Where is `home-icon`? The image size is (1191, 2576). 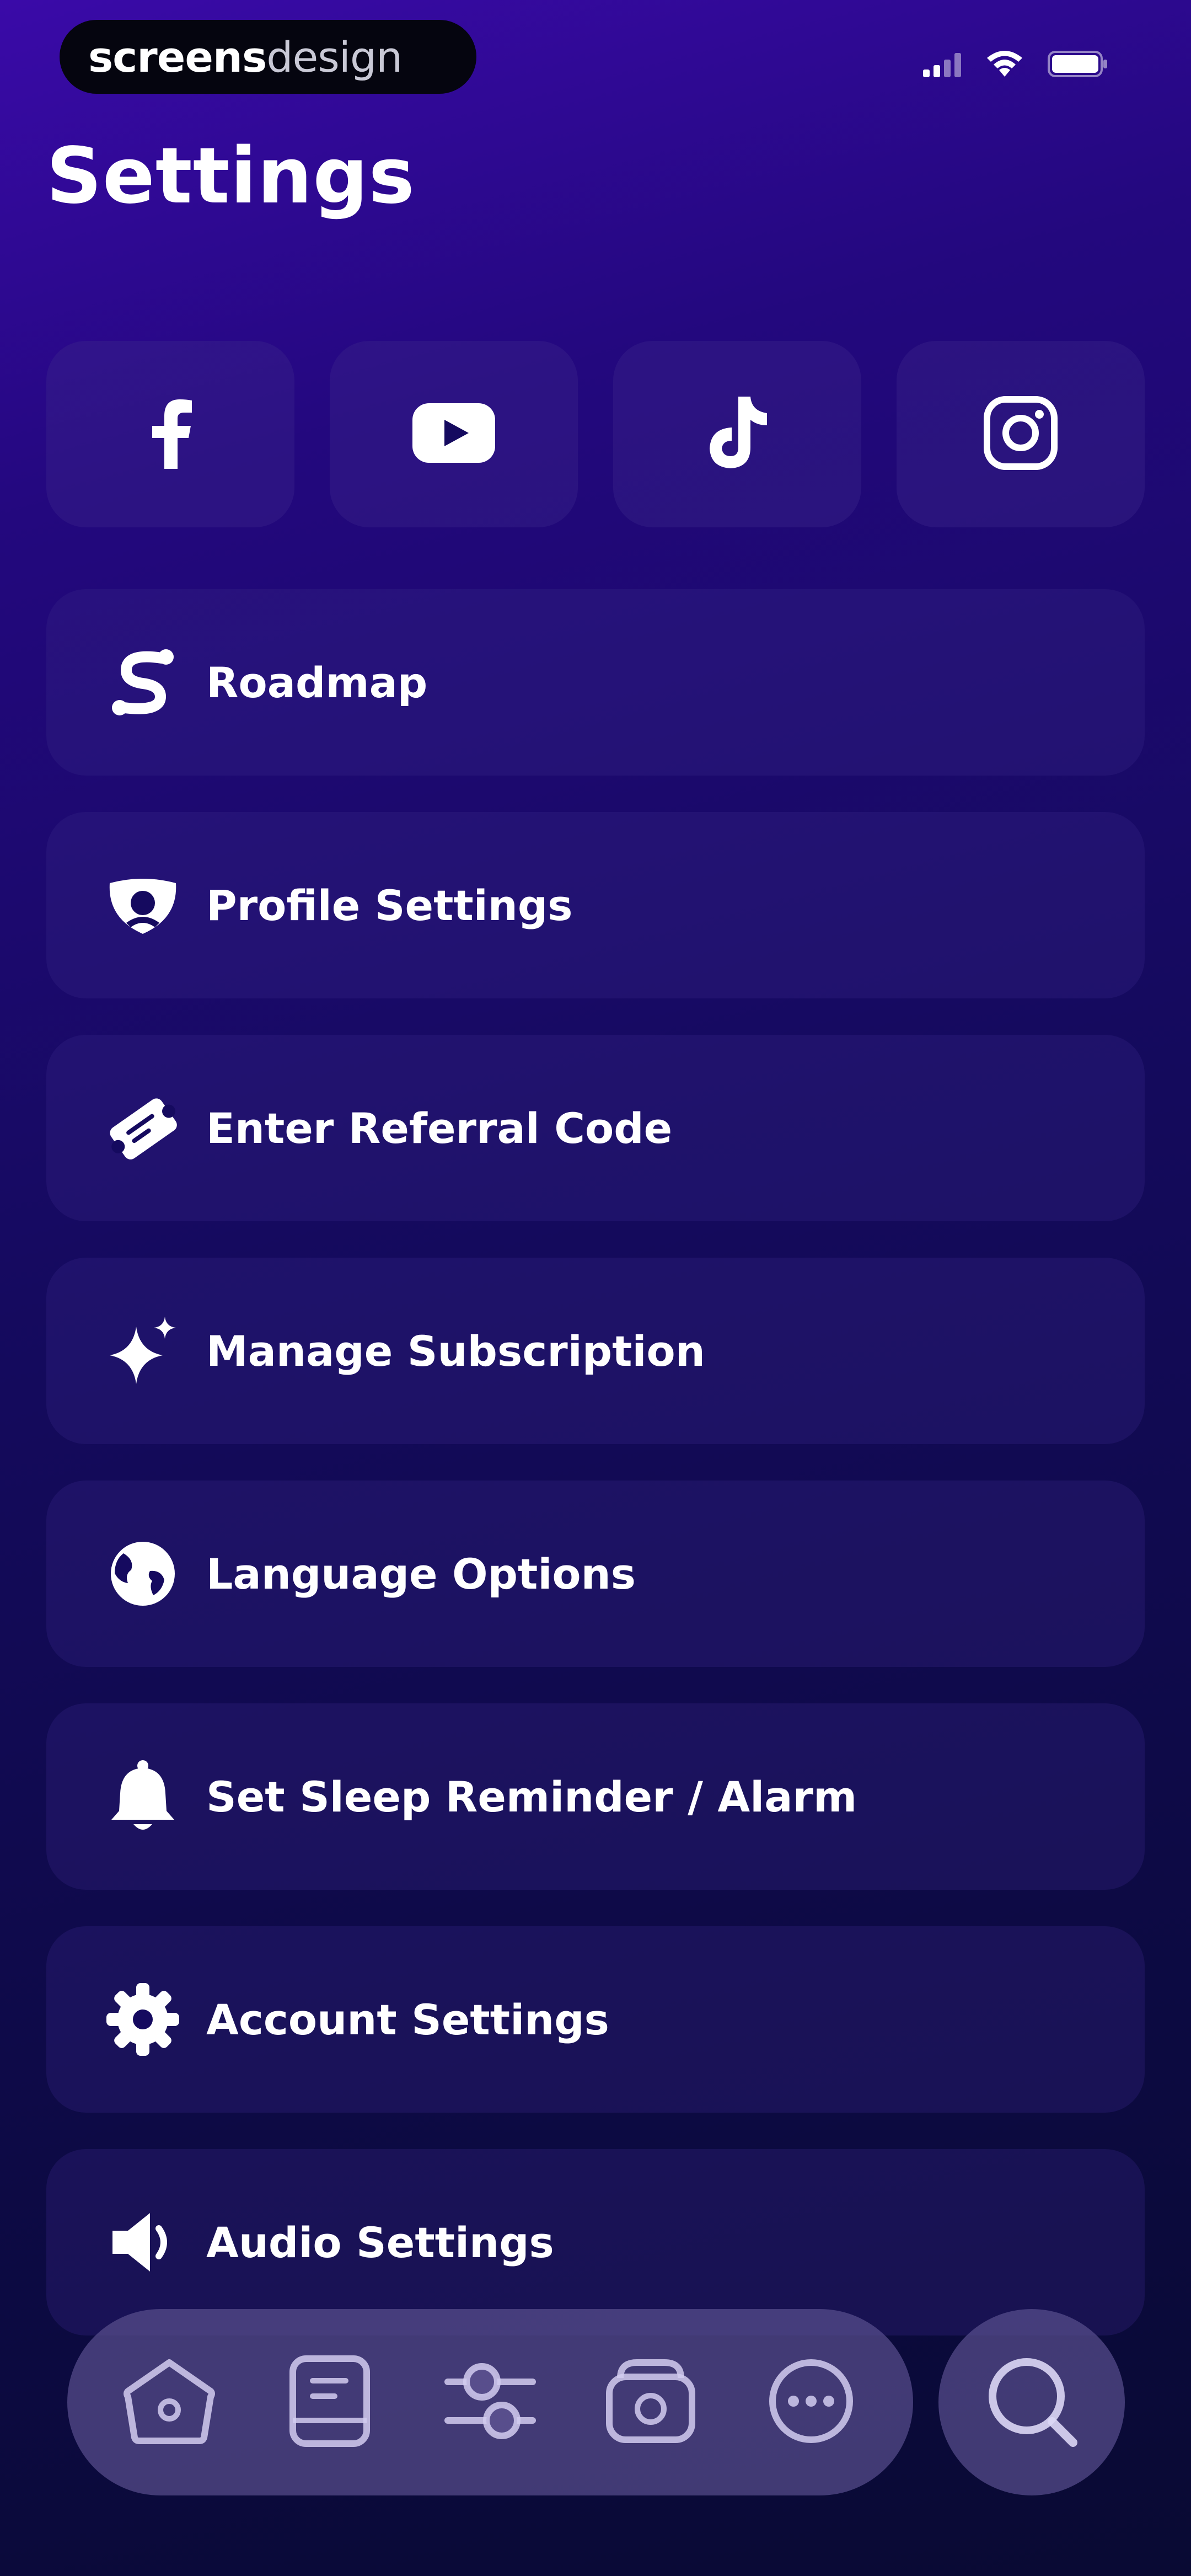
home-icon is located at coordinates (169, 2402).